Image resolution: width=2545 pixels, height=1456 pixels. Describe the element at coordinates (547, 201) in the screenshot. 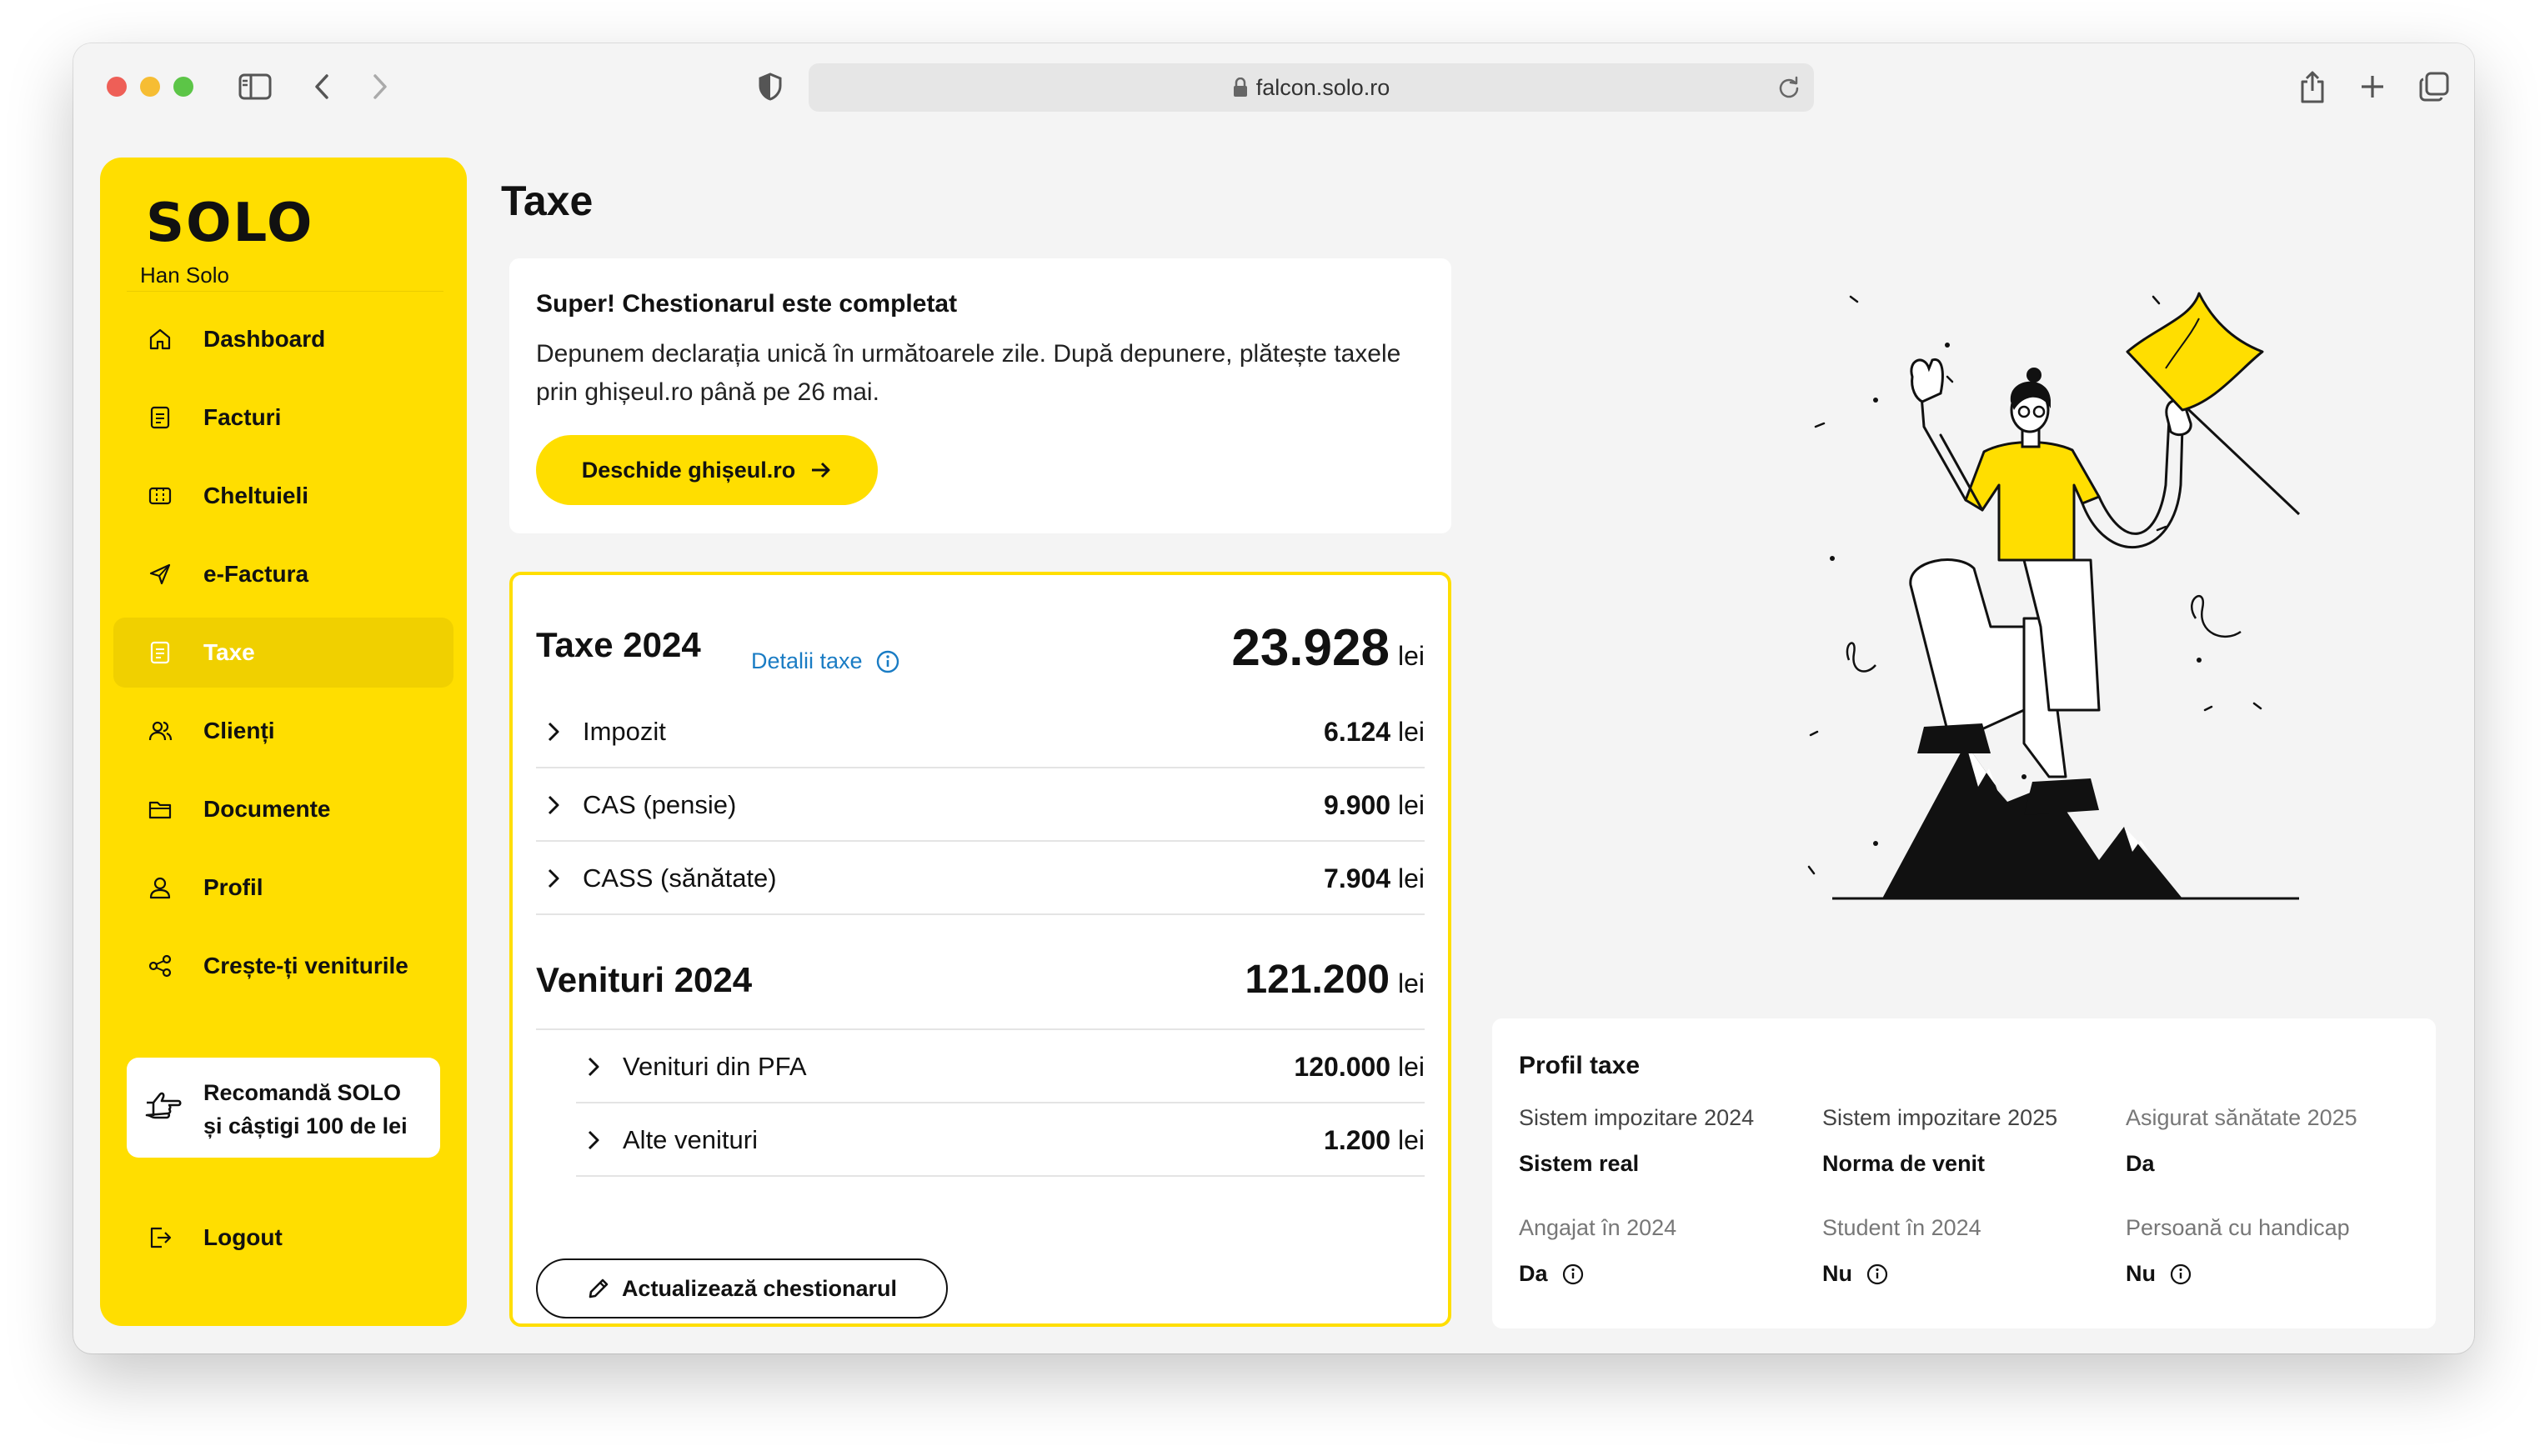

I see `page-title: Taxe` at that location.